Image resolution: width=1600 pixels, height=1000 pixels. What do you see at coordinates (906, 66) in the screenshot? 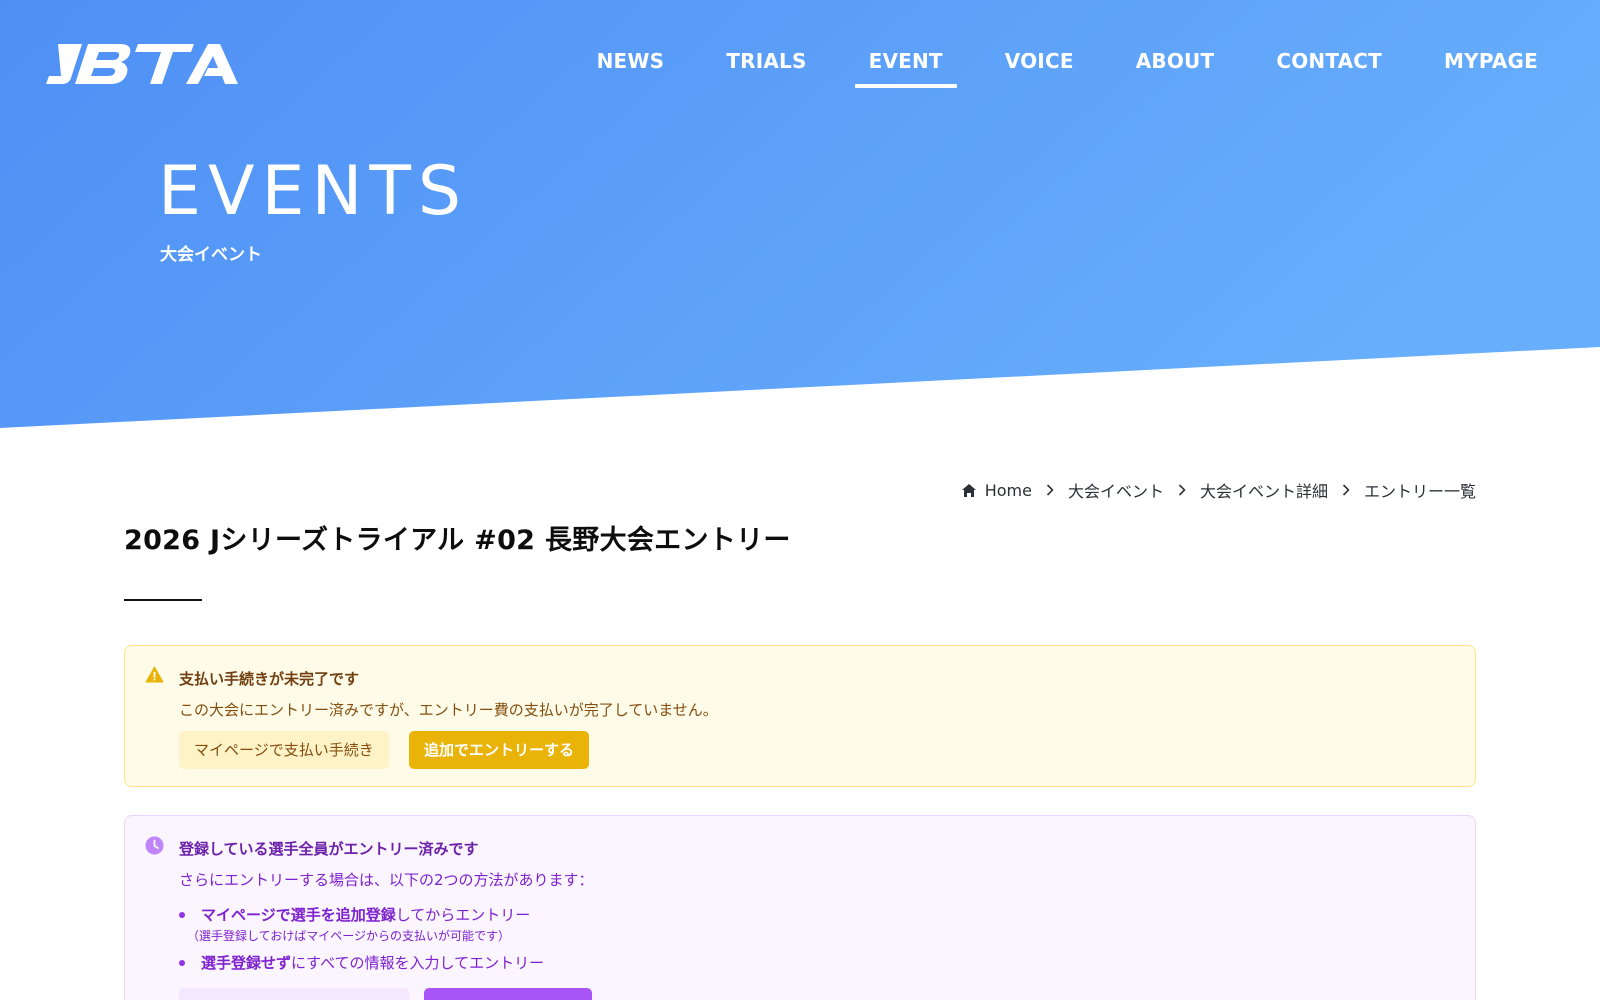
I see `nav-event: EVENT` at bounding box center [906, 66].